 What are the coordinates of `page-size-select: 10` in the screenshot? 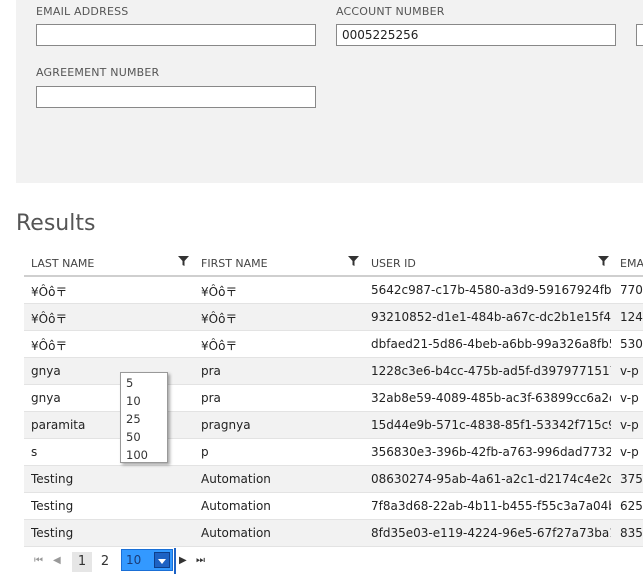 It's located at (147, 560).